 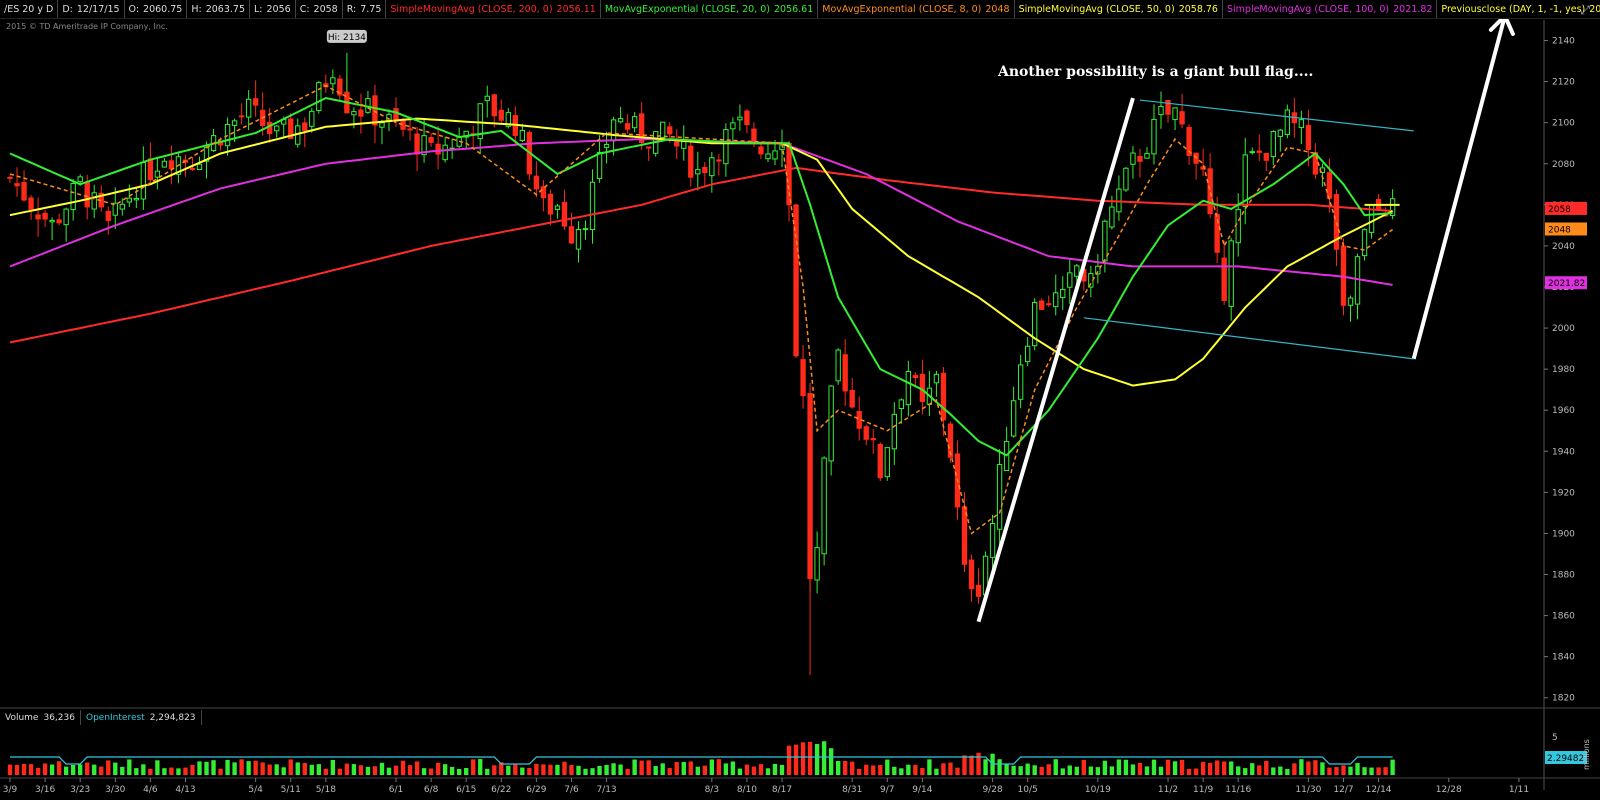 I want to click on time-tick-label: 1/11, so click(x=1519, y=790).